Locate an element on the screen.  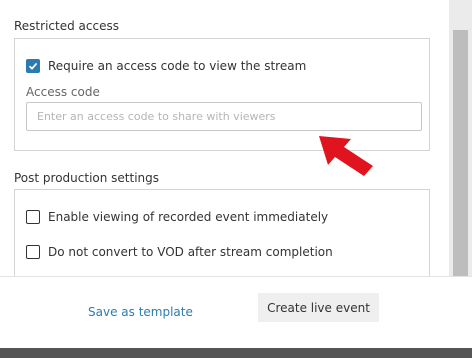
create-live-event-button: Create live event is located at coordinates (318, 307).